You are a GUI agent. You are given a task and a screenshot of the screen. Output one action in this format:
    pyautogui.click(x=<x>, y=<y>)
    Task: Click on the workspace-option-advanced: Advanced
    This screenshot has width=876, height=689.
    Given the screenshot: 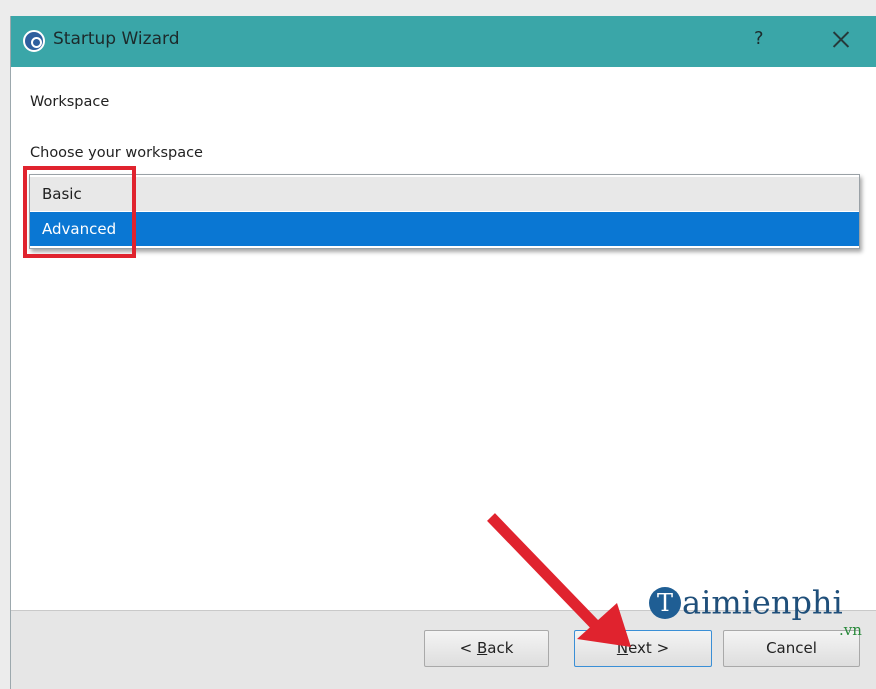 What is the action you would take?
    pyautogui.click(x=444, y=229)
    